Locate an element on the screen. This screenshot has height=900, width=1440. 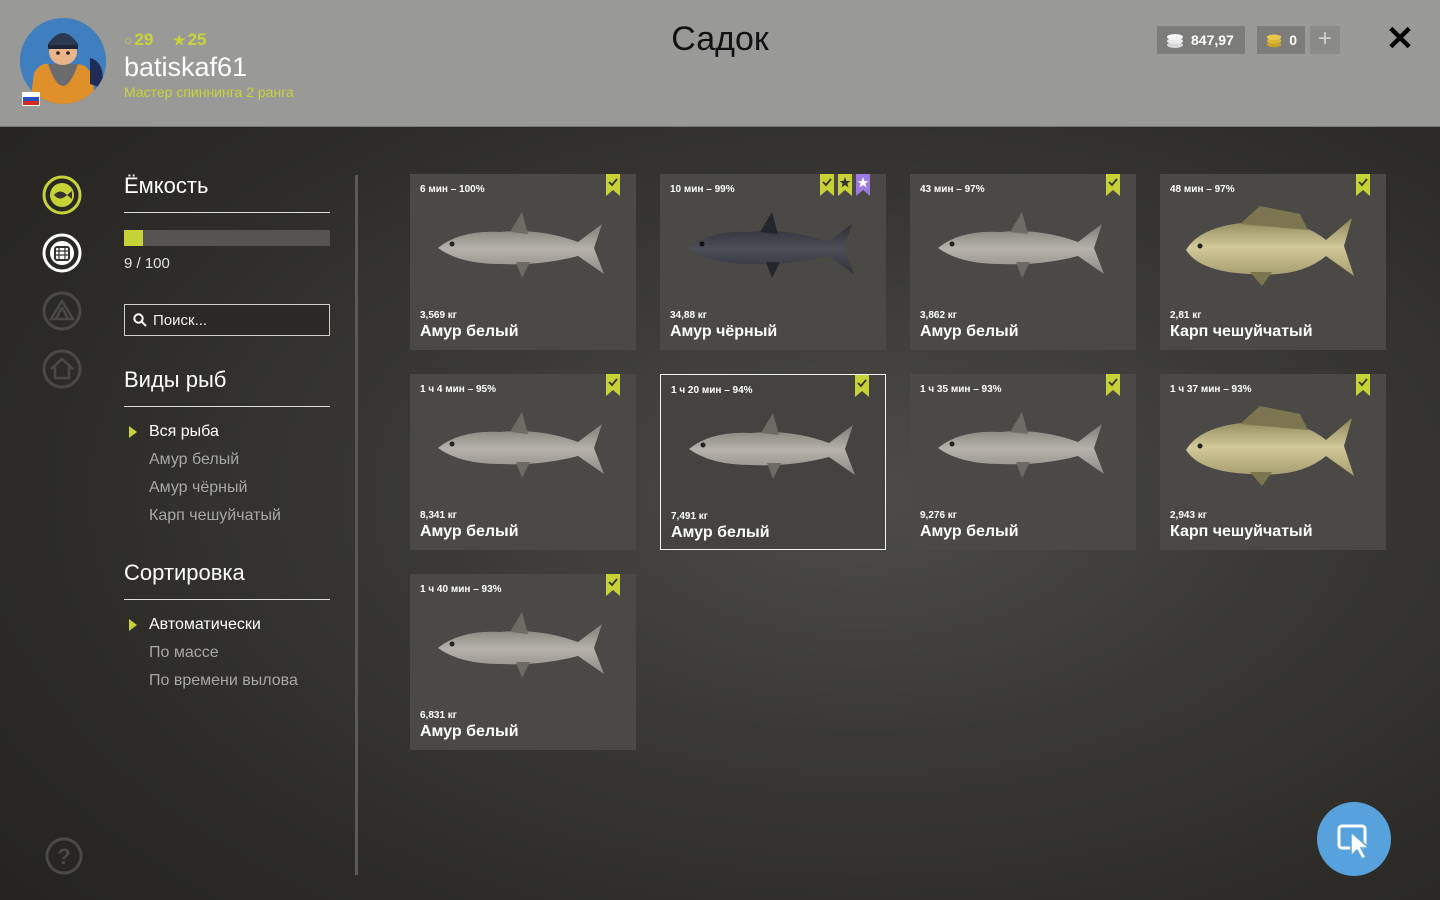
nav-home-tab is located at coordinates (62, 369).